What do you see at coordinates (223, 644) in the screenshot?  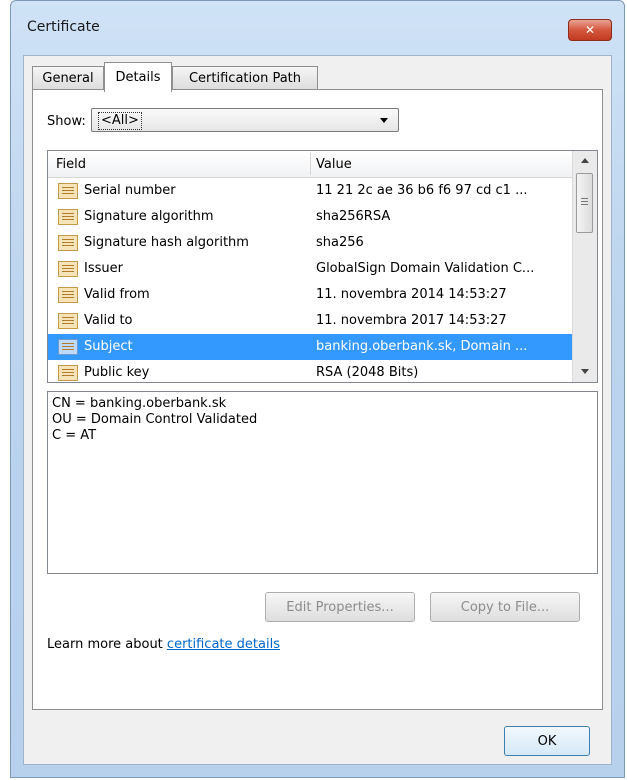 I see `certificate-details-link: certificate details` at bounding box center [223, 644].